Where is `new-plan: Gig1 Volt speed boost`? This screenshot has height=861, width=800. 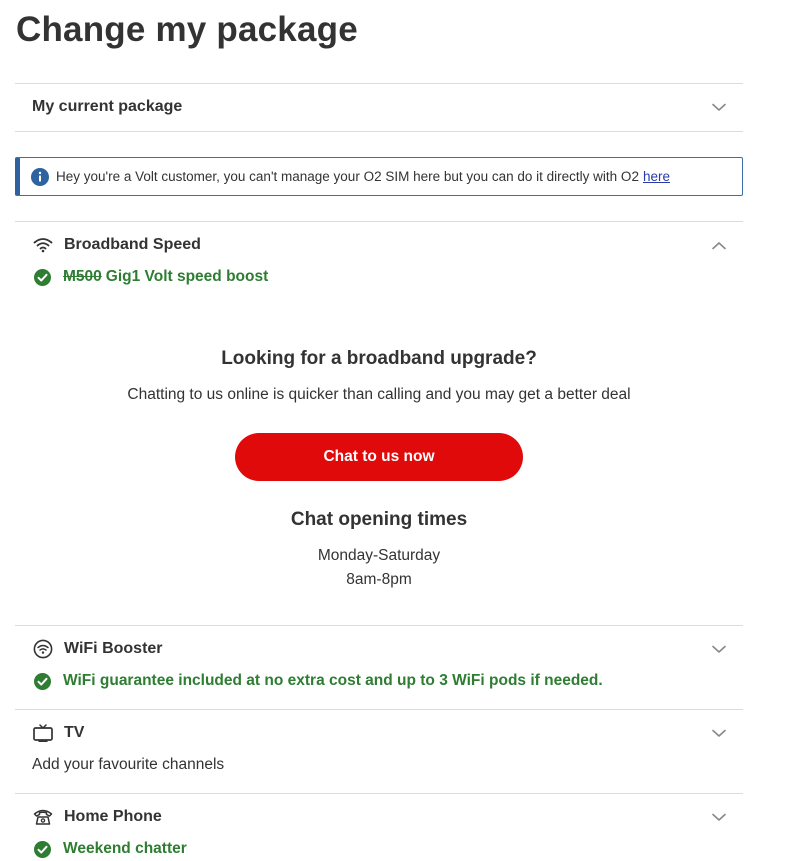 new-plan: Gig1 Volt speed boost is located at coordinates (187, 276).